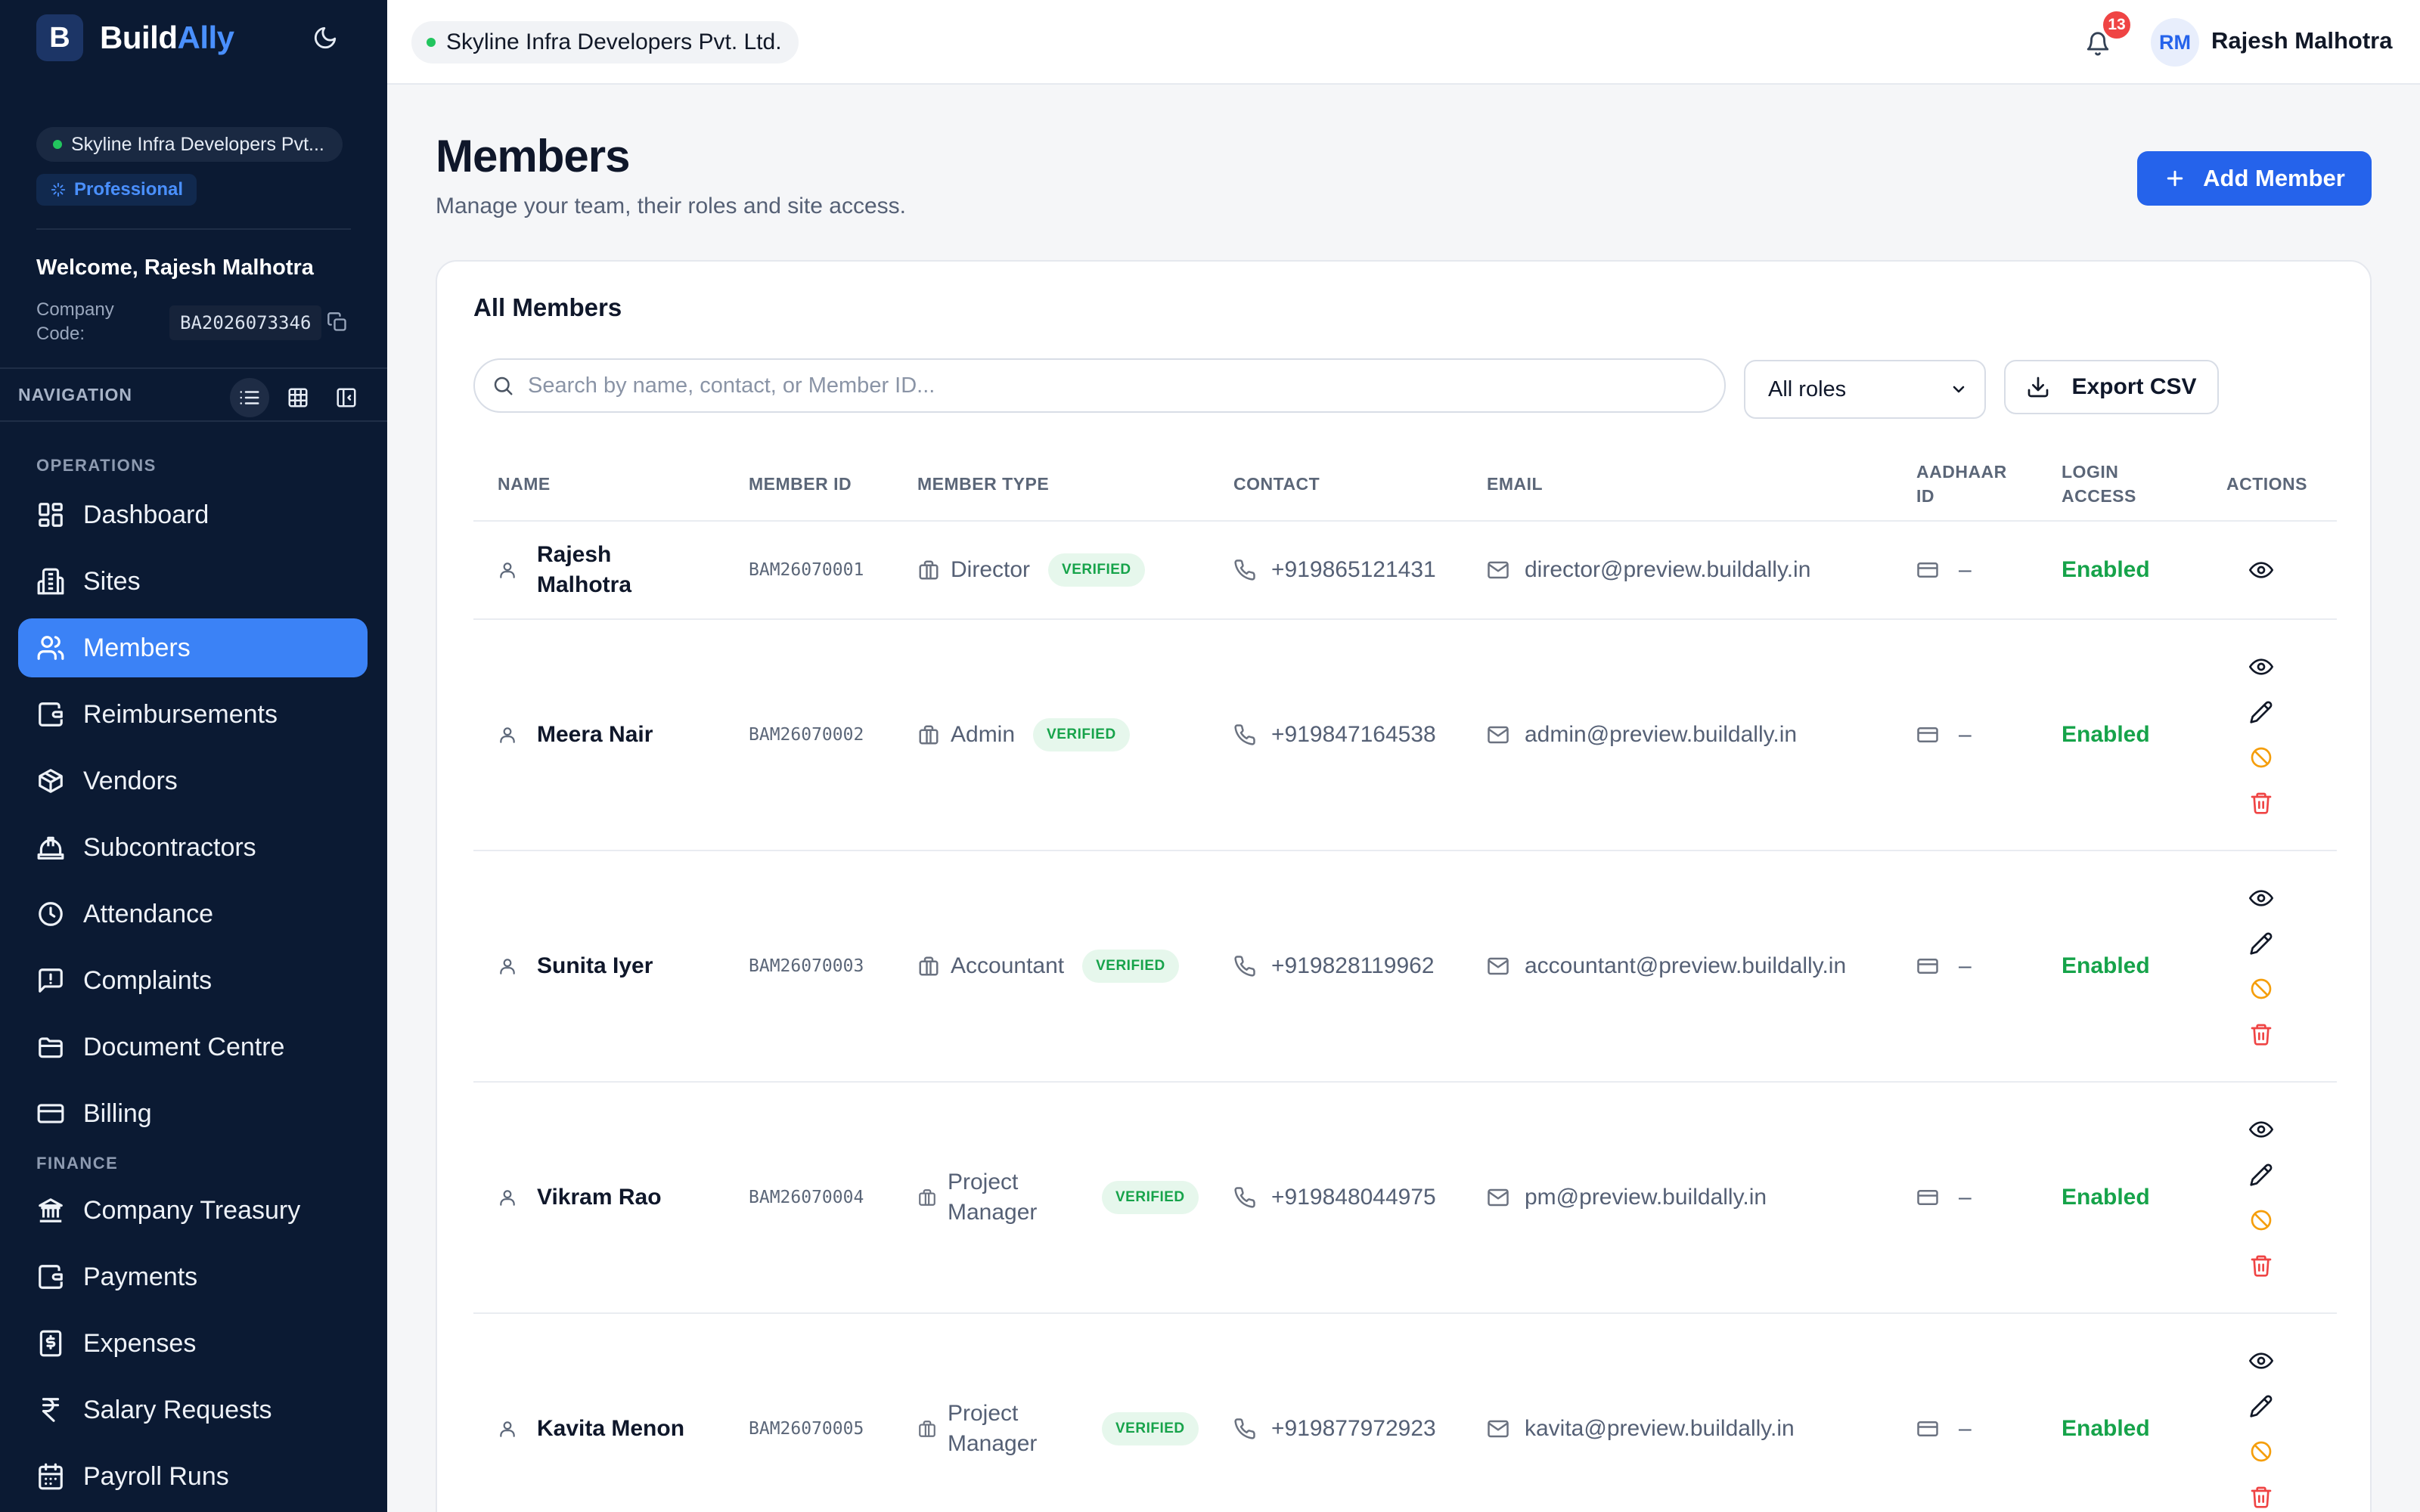  What do you see at coordinates (337, 322) in the screenshot?
I see `copy-icon` at bounding box center [337, 322].